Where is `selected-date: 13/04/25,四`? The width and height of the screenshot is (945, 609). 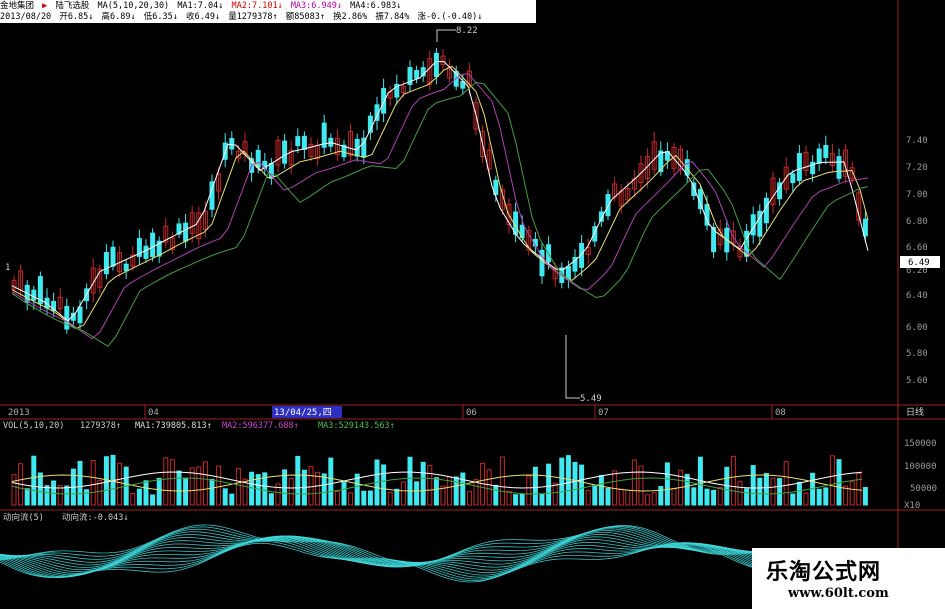
selected-date: 13/04/25,四 is located at coordinates (303, 413).